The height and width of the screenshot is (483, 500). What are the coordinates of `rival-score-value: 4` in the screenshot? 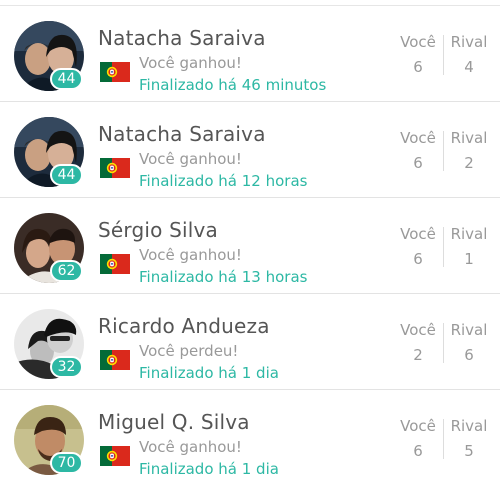 It's located at (469, 67).